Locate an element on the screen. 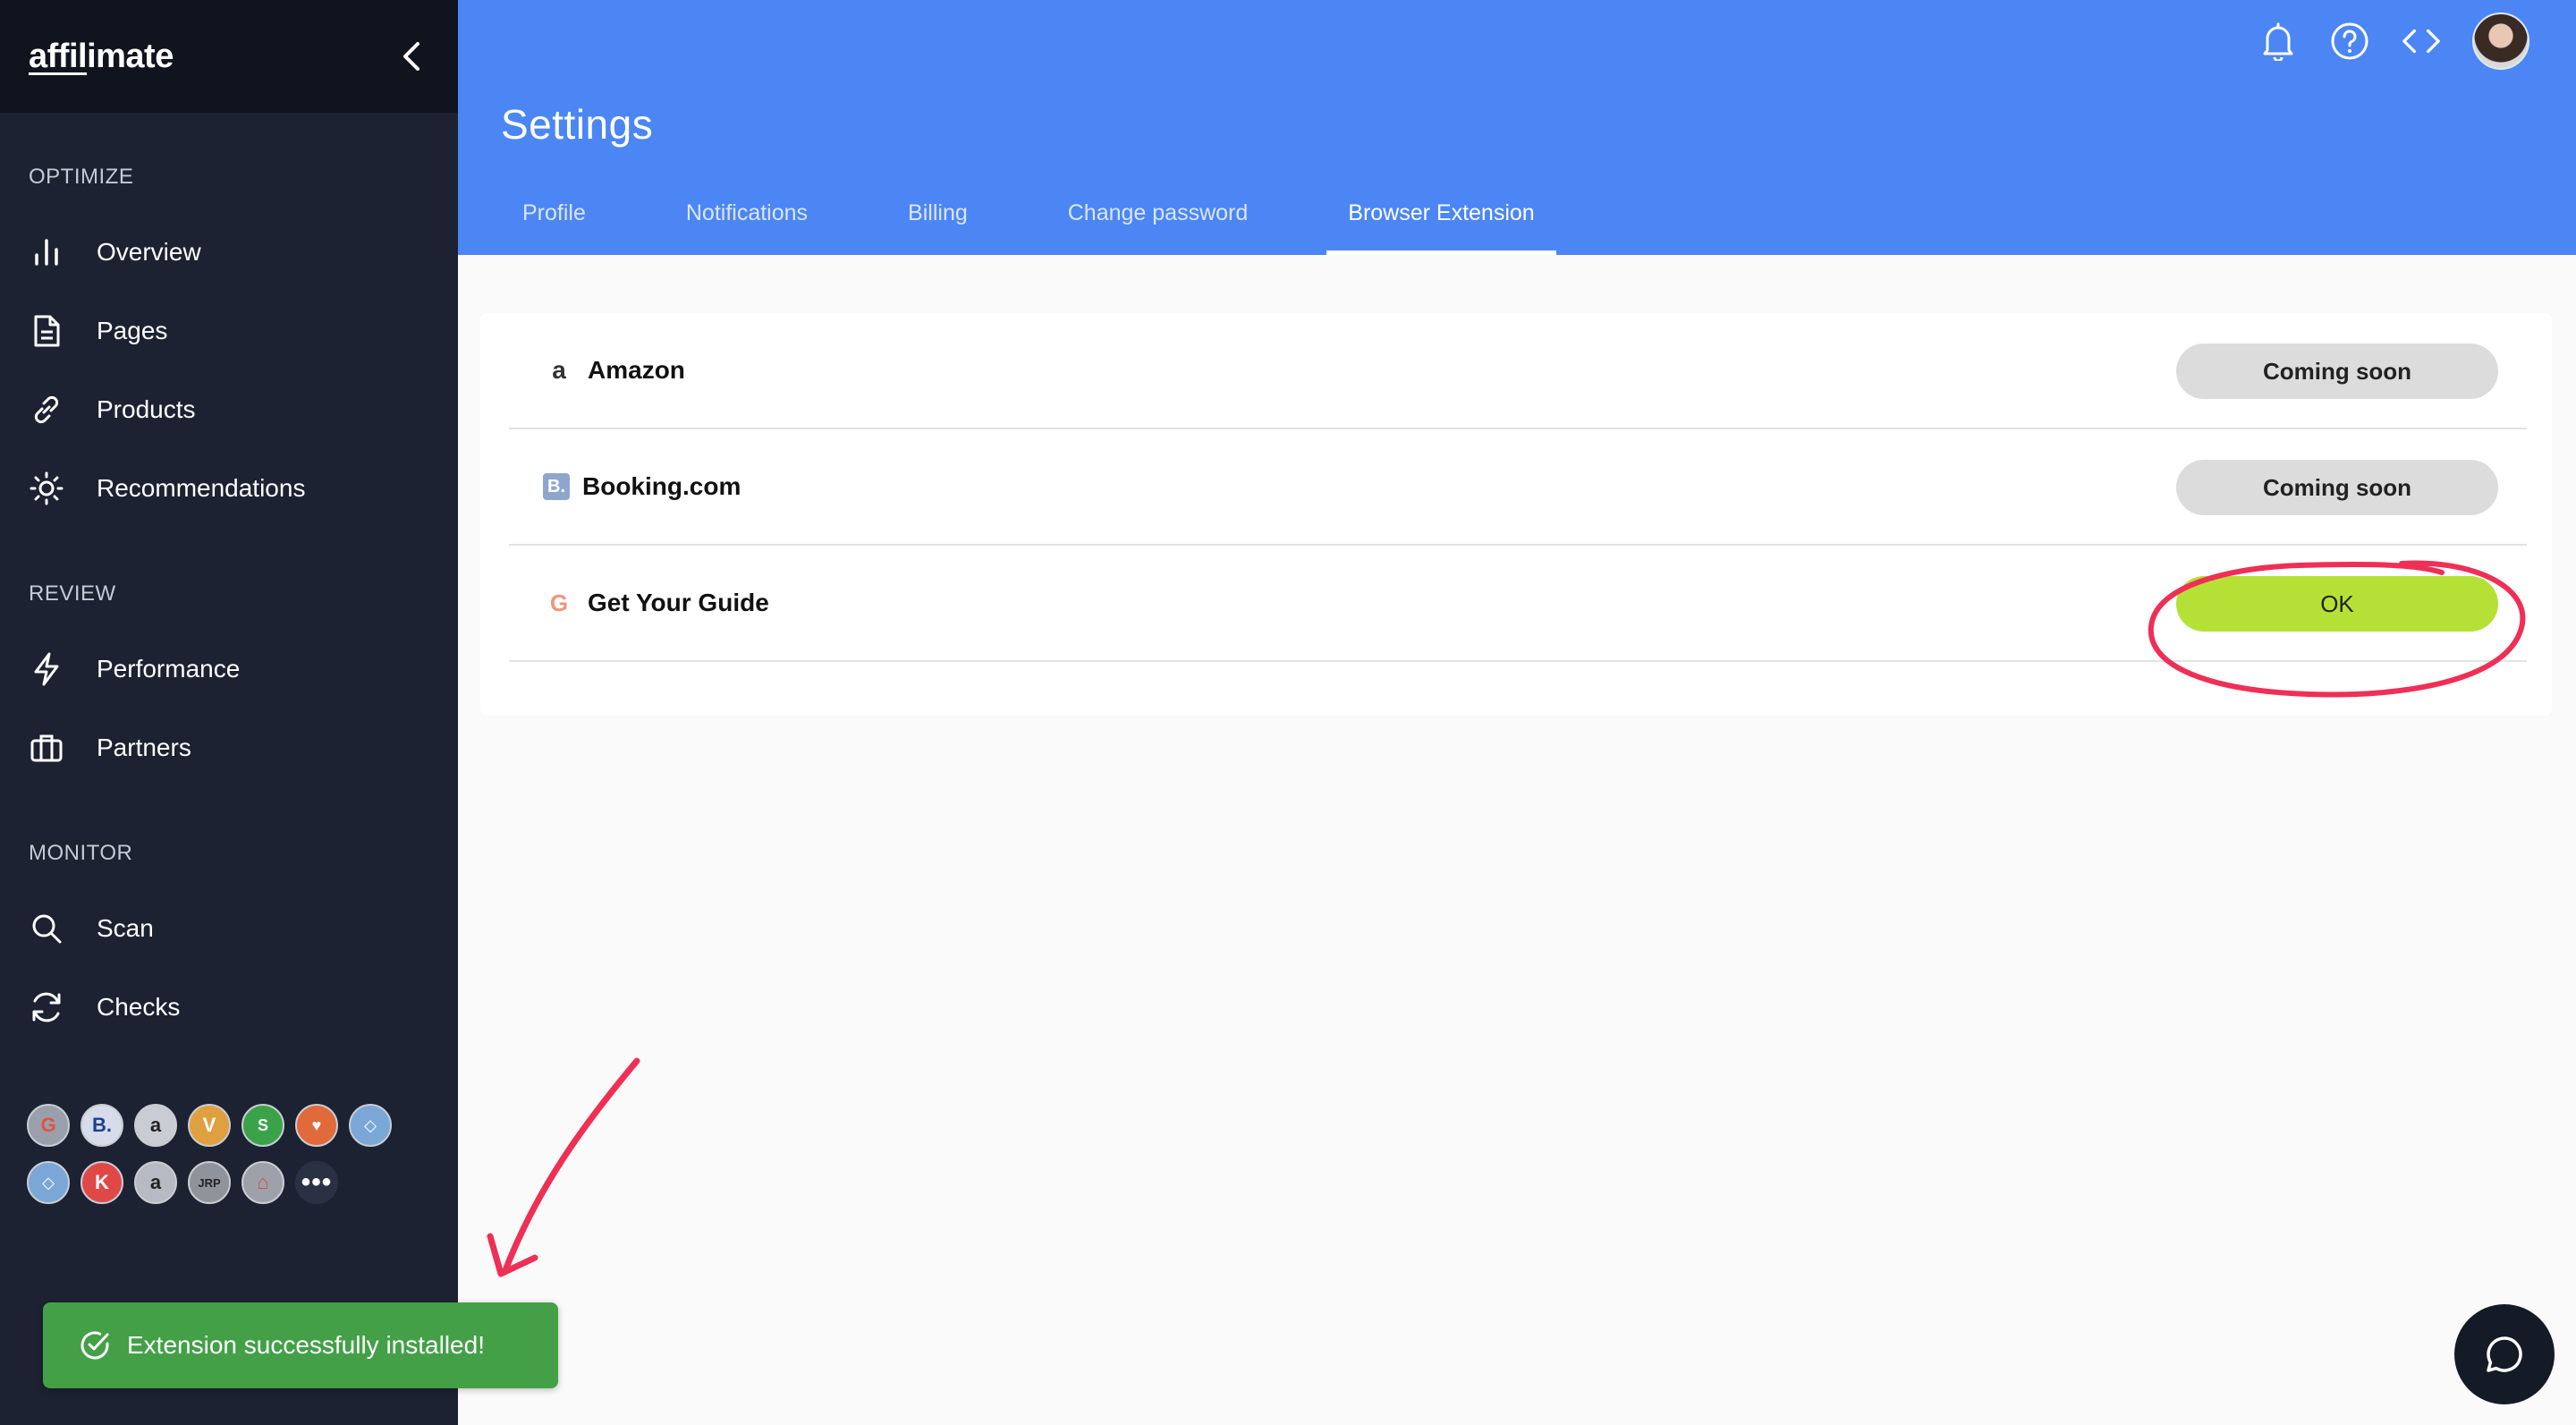 Image resolution: width=2576 pixels, height=1425 pixels. document-icon is located at coordinates (46, 331).